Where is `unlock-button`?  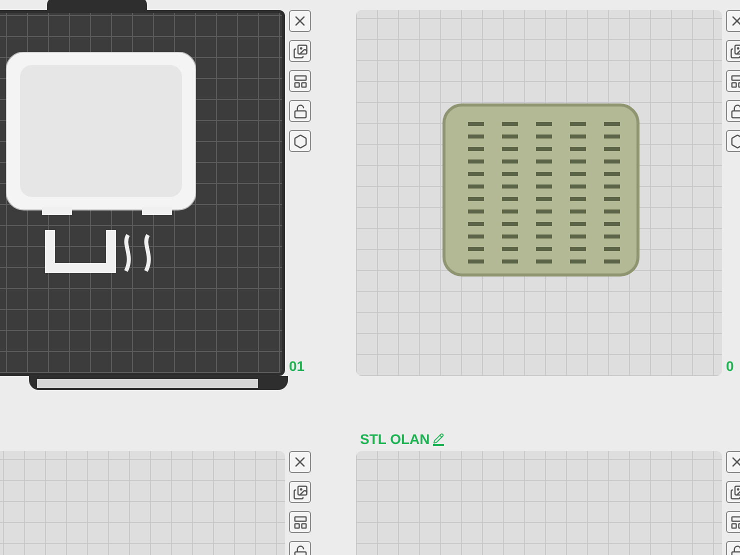
unlock-button is located at coordinates (300, 111).